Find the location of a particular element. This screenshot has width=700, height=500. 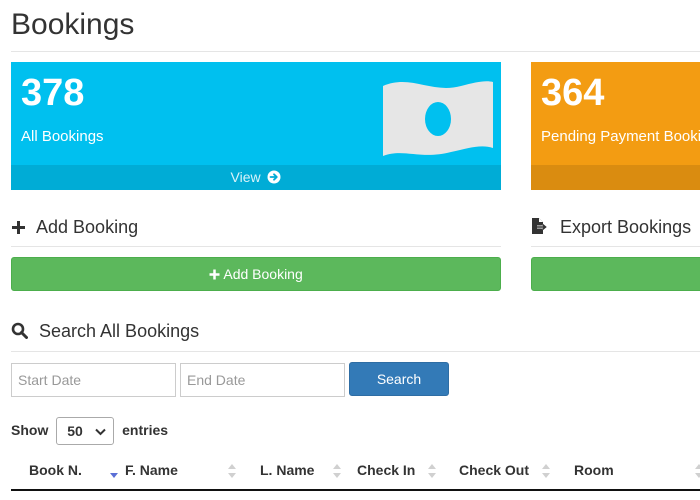

file-export-icon is located at coordinates (545, 227).